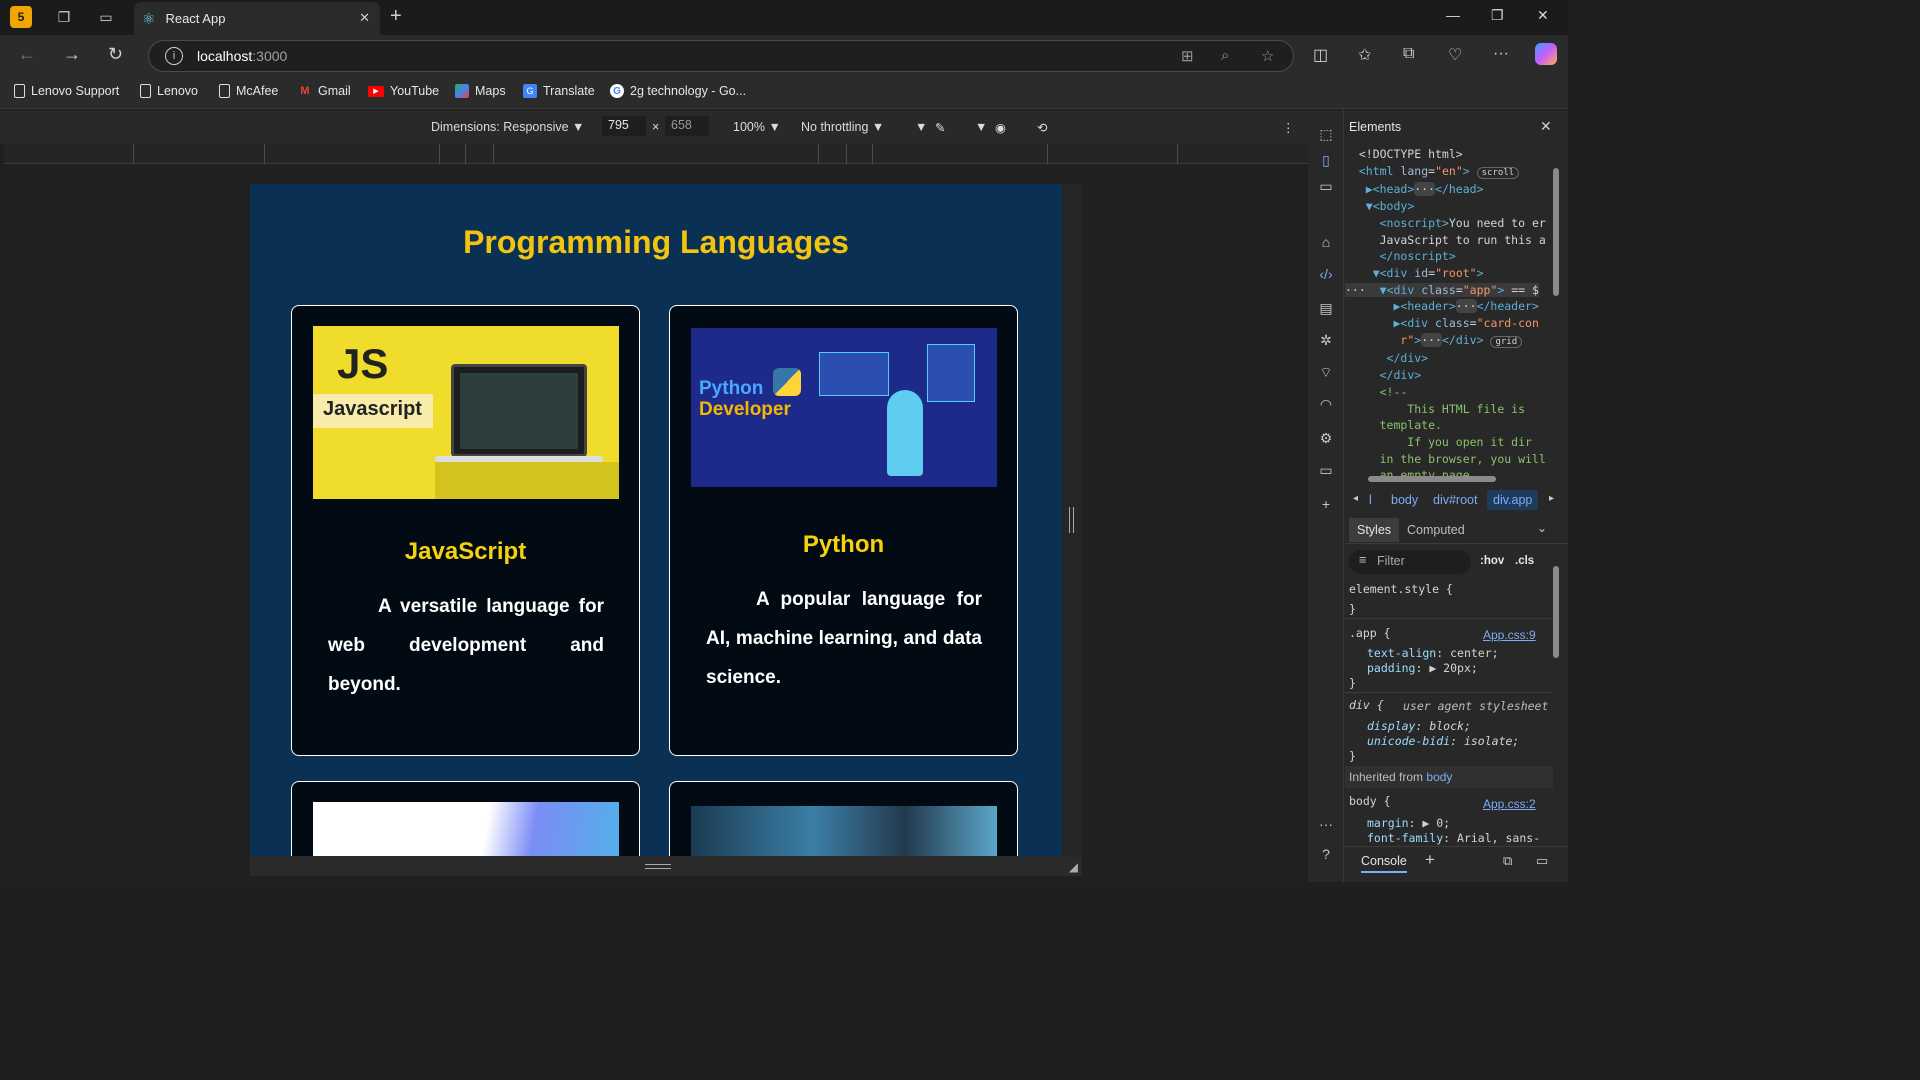  Describe the element at coordinates (1524, 561) in the screenshot. I see `cls-toggle: .cls` at that location.